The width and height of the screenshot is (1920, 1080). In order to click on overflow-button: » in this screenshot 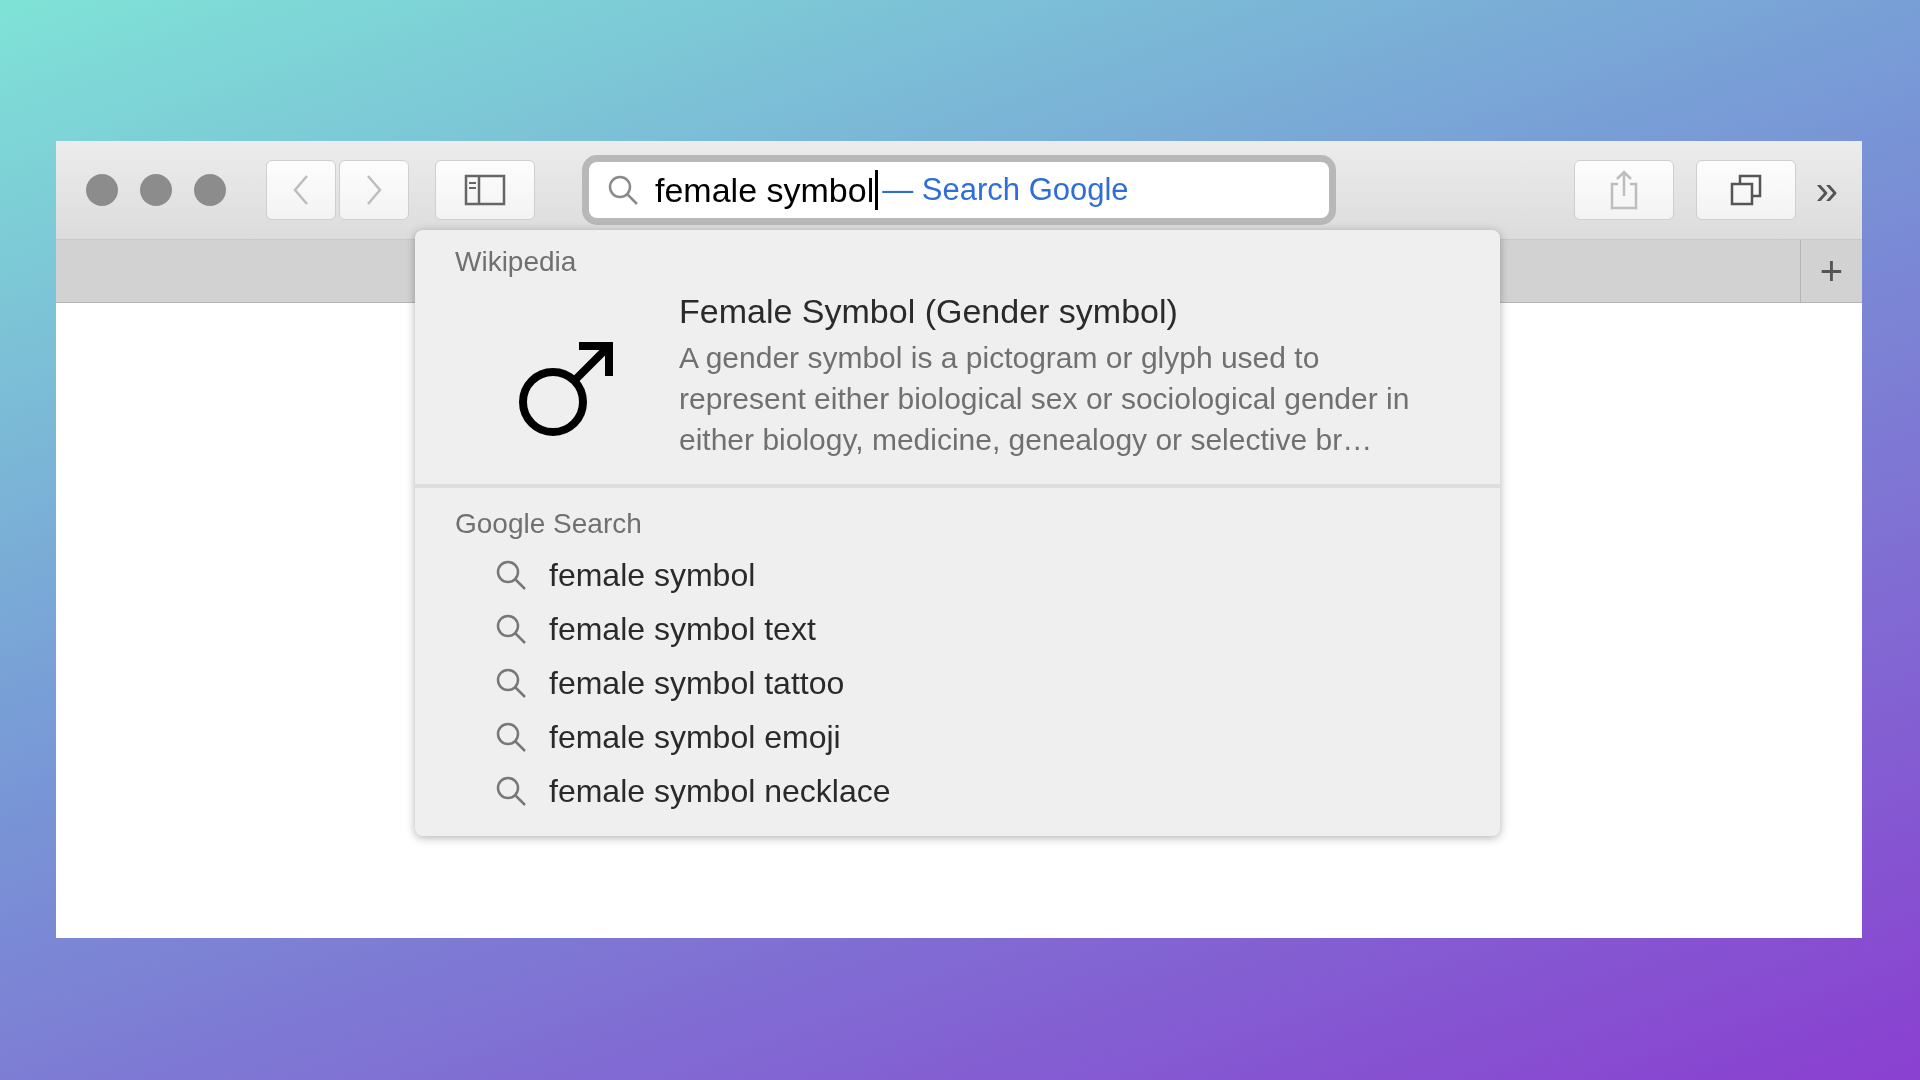, I will do `click(1826, 190)`.